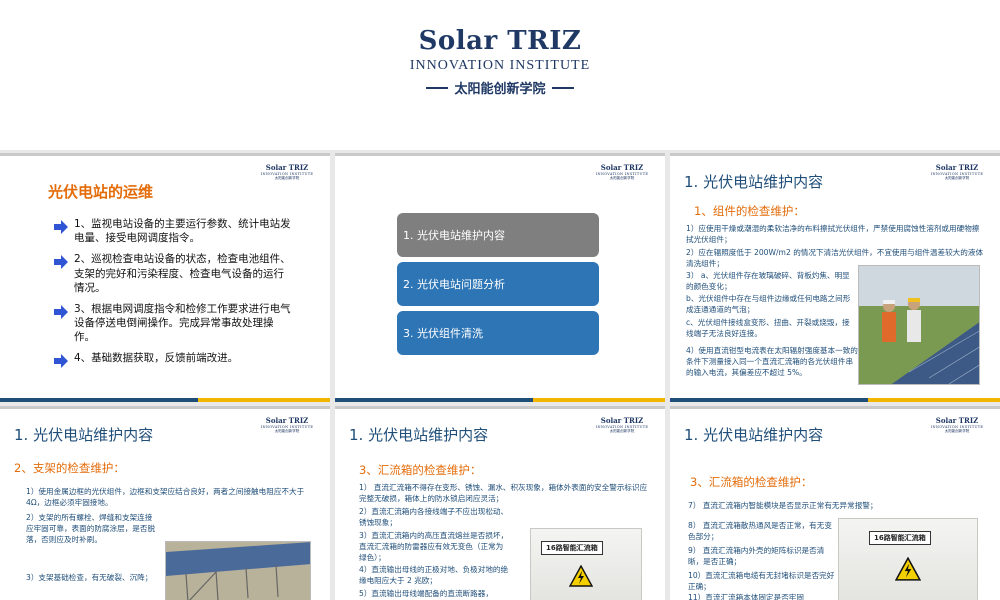  I want to click on paragraph: c、光伏组件接线盒变形、扭曲、开裂或烧毁，接线端子无法良好连接。, so click(768, 328).